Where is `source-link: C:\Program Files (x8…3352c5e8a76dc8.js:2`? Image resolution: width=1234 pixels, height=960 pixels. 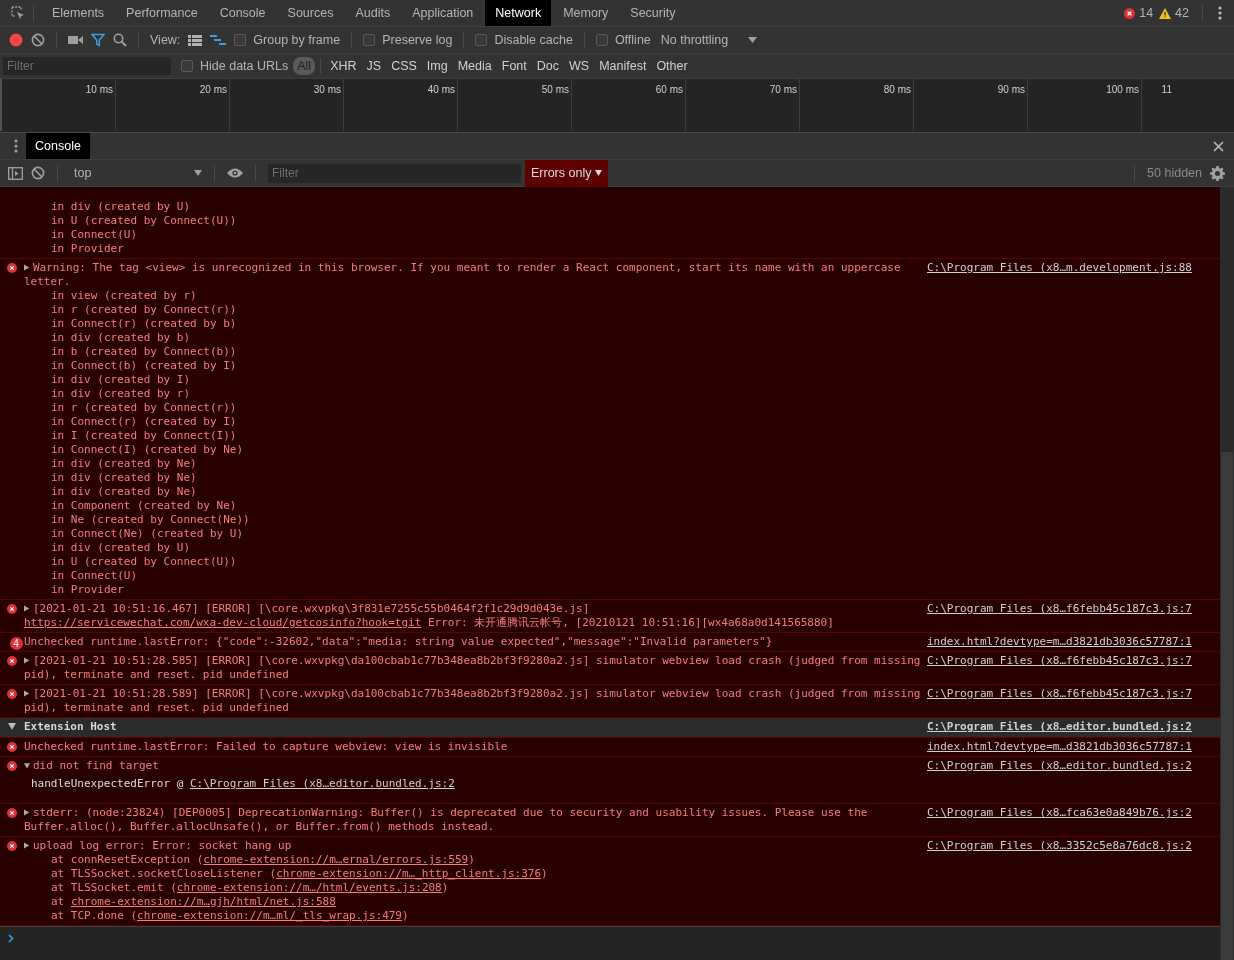
source-link: C:\Program Files (x8…3352c5e8a76dc8.js:2 is located at coordinates (1059, 845).